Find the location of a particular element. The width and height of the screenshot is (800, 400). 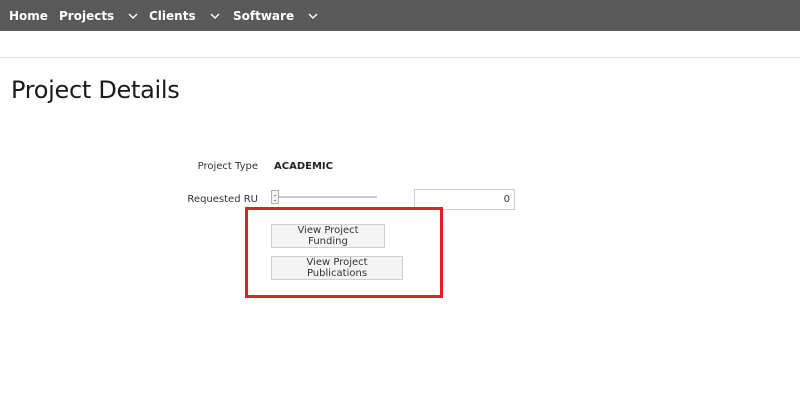

nav-home-label: Home is located at coordinates (28, 15).